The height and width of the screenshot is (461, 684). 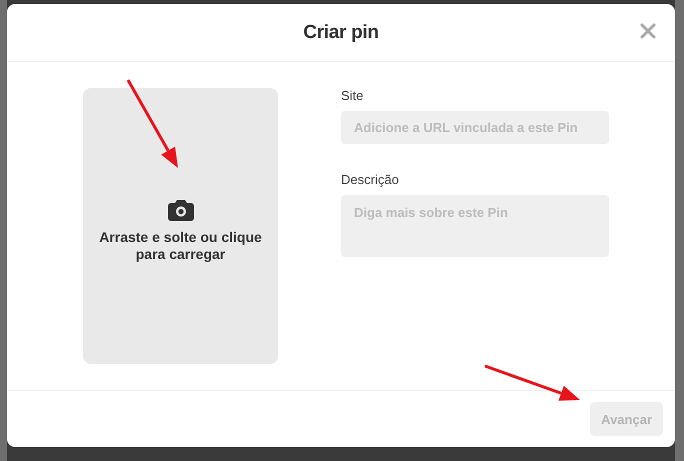 What do you see at coordinates (181, 210) in the screenshot?
I see `camera-icon` at bounding box center [181, 210].